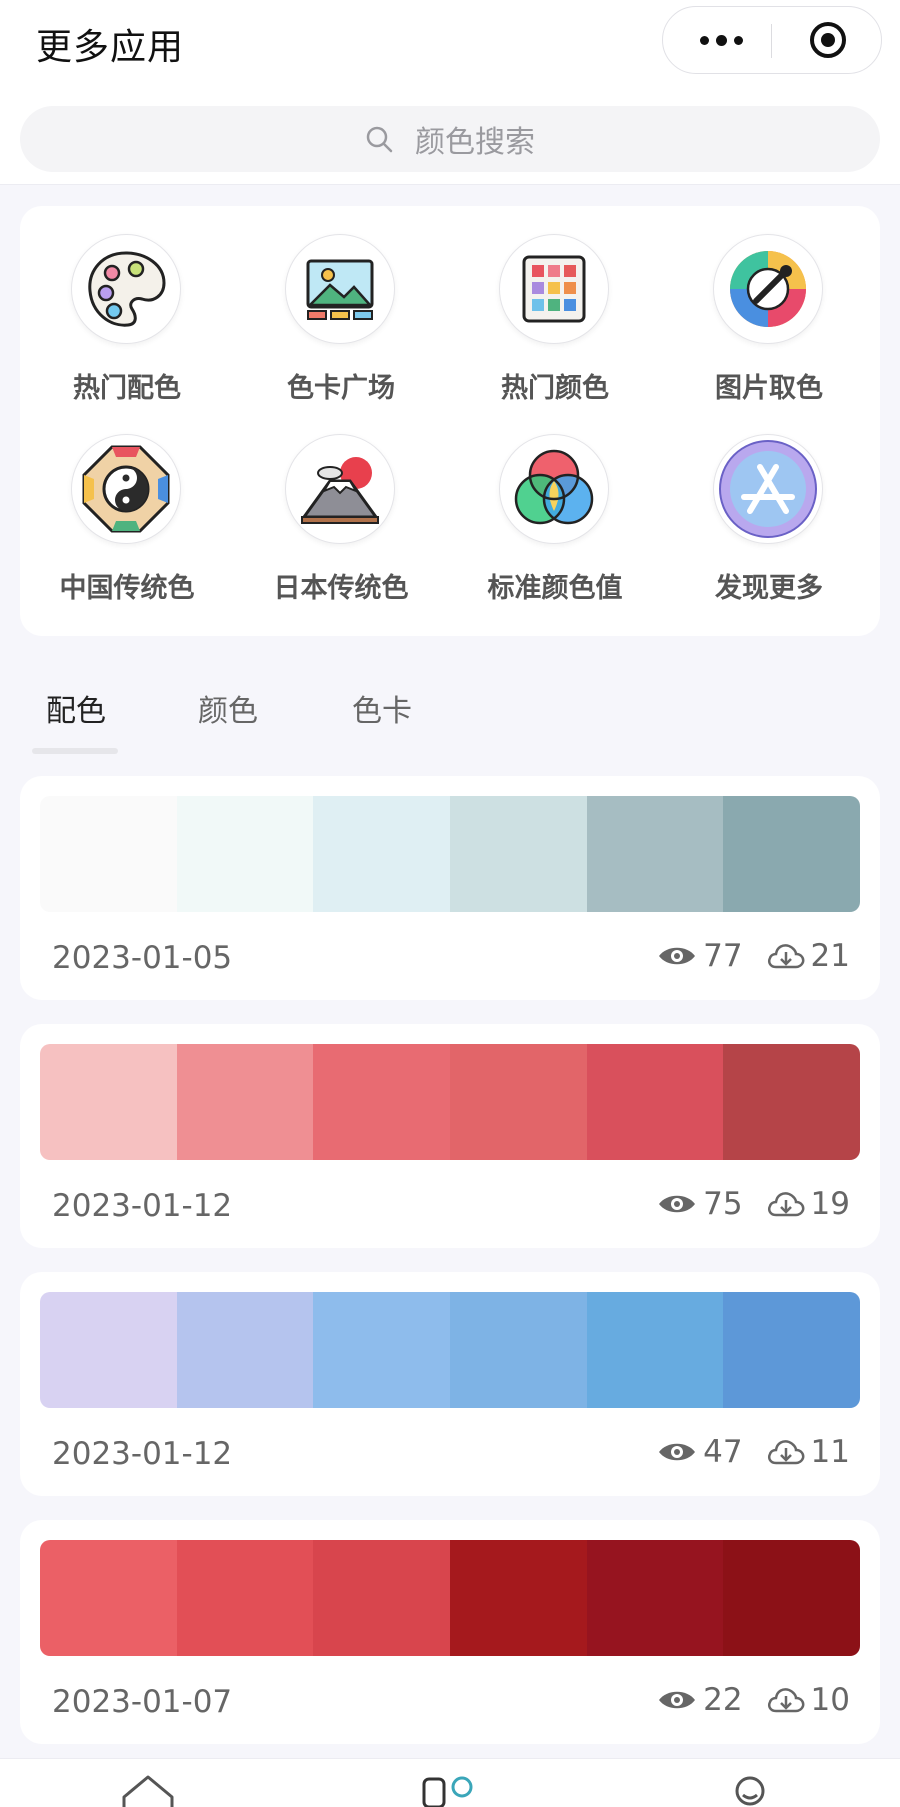 The width and height of the screenshot is (900, 1807). What do you see at coordinates (340, 490) in the screenshot?
I see `mount-fuji-icon` at bounding box center [340, 490].